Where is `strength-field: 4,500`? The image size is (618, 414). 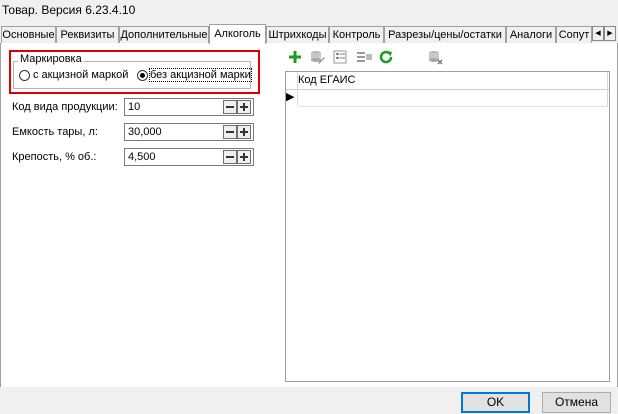
strength-field: 4,500 is located at coordinates (189, 157).